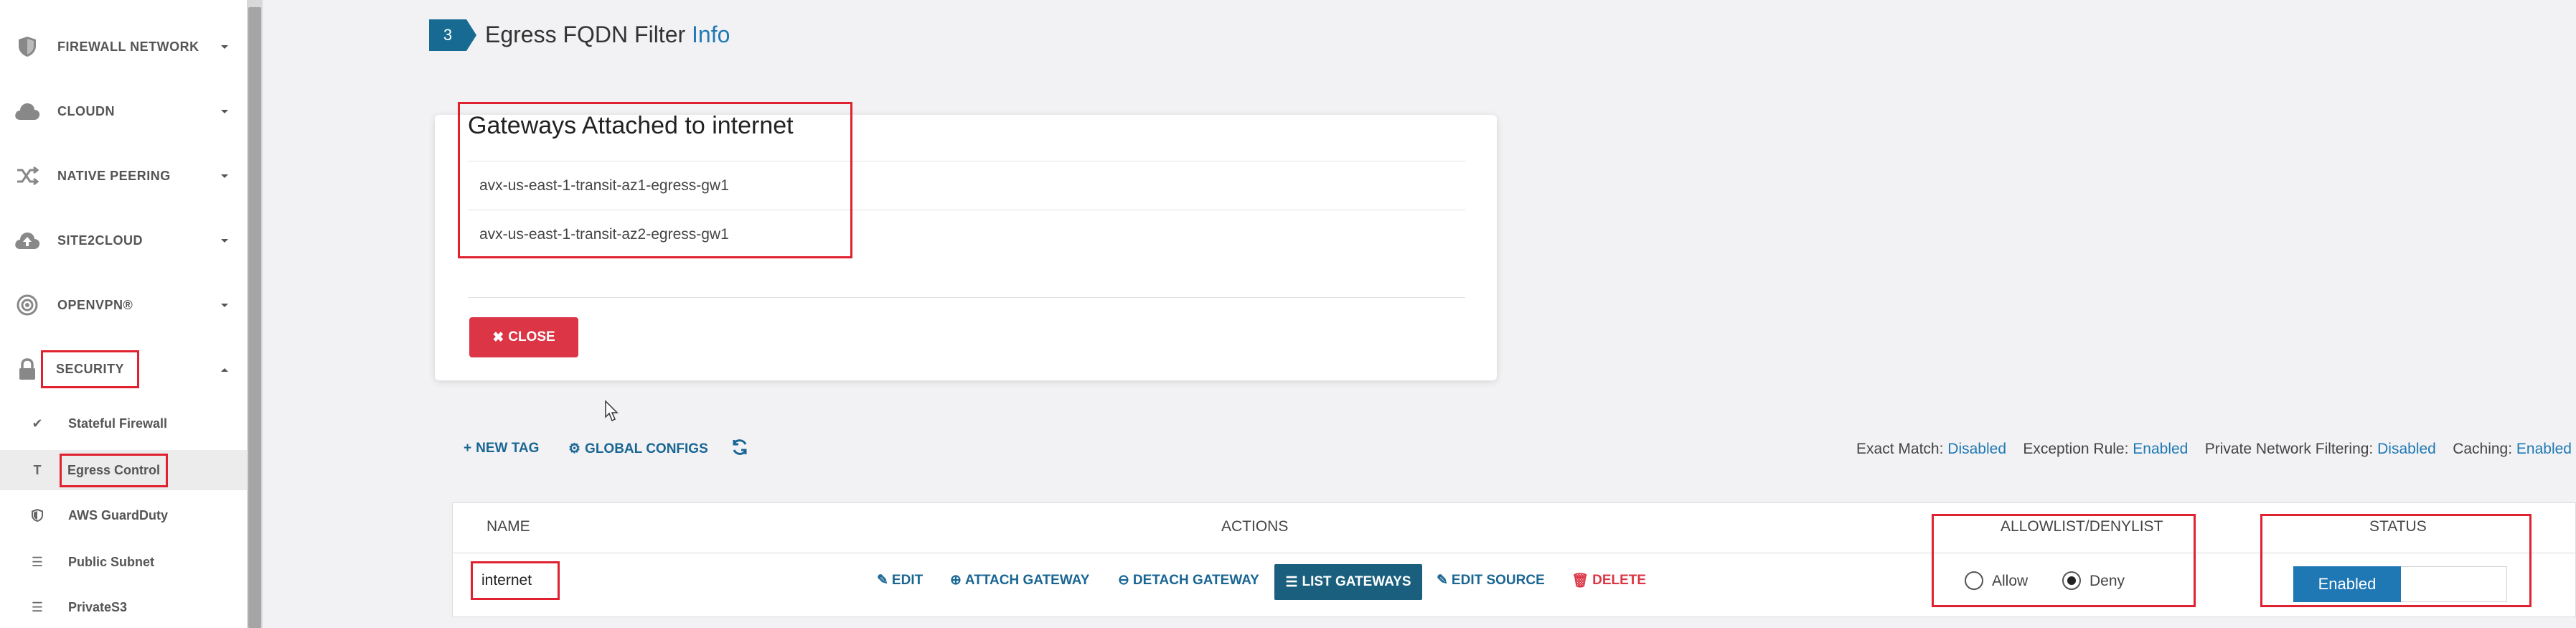 This screenshot has width=2576, height=628. What do you see at coordinates (966, 297) in the screenshot?
I see `divider` at bounding box center [966, 297].